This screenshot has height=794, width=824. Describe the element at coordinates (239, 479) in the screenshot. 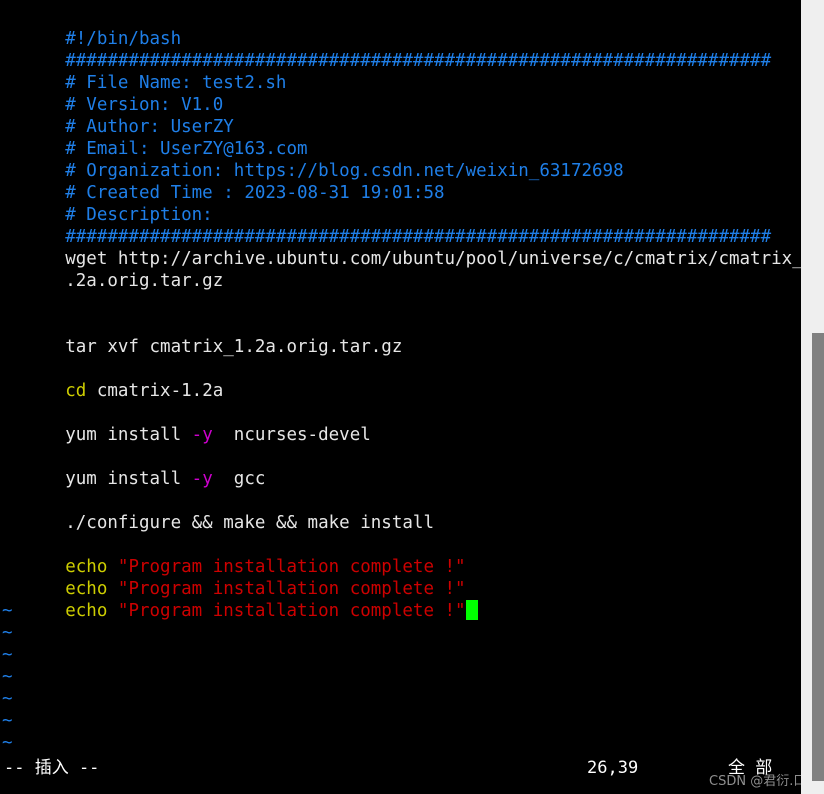

I see `yum-package: gcc` at that location.